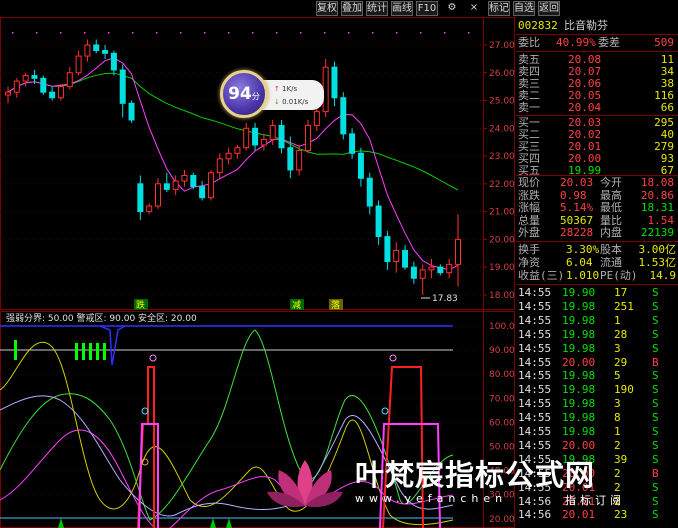 This screenshot has height=528, width=678. I want to click on tick-row: 14:55 19.98 1 S, so click(597, 432).